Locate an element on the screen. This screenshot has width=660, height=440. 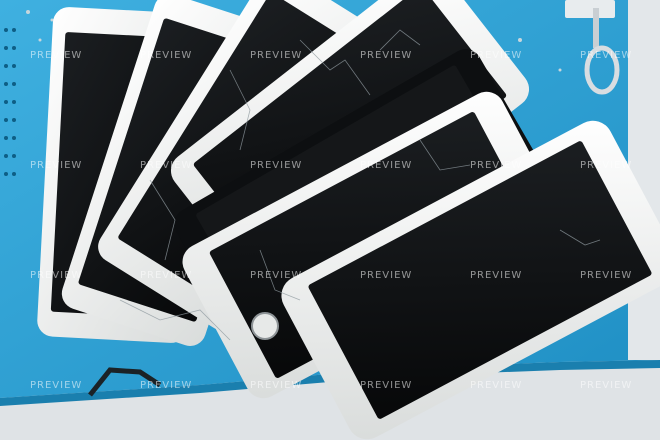
home-button is located at coordinates (265, 326).